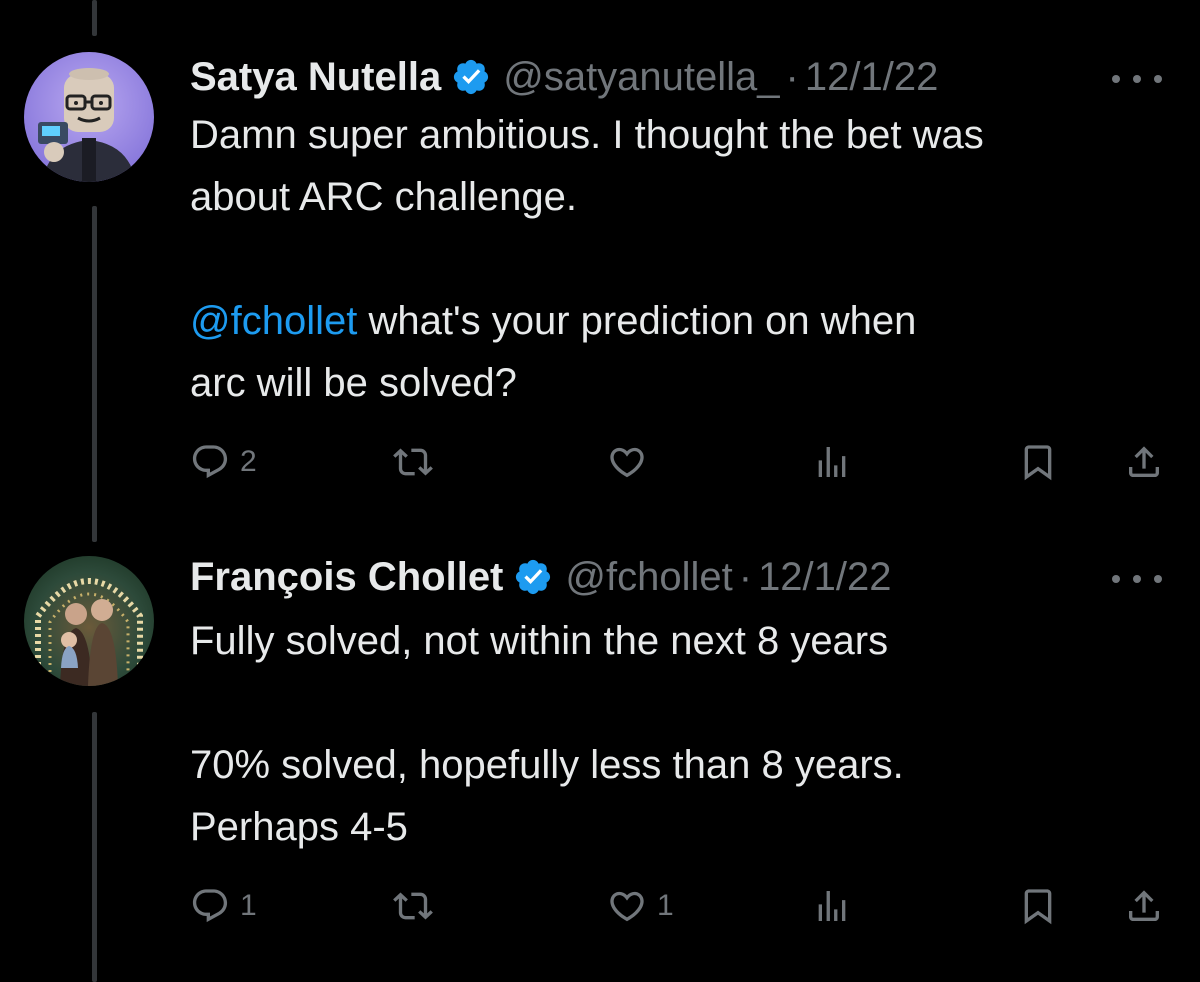 This screenshot has height=982, width=1200. Describe the element at coordinates (600, 462) in the screenshot. I see `action-bar: 2` at that location.